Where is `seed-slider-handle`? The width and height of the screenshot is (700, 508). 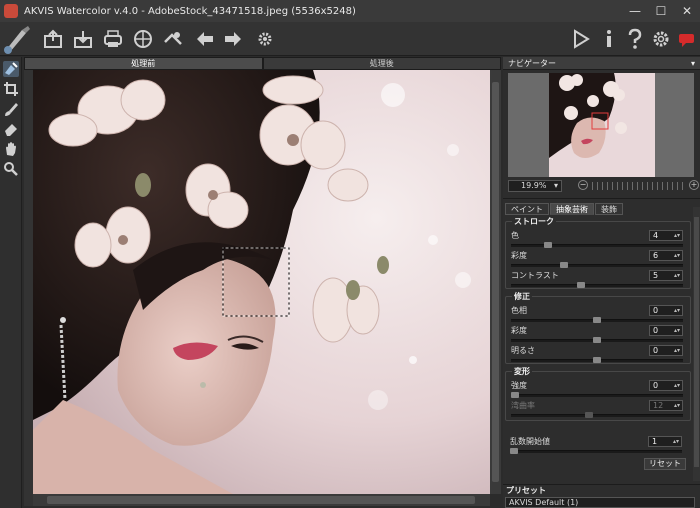 seed-slider-handle is located at coordinates (514, 451).